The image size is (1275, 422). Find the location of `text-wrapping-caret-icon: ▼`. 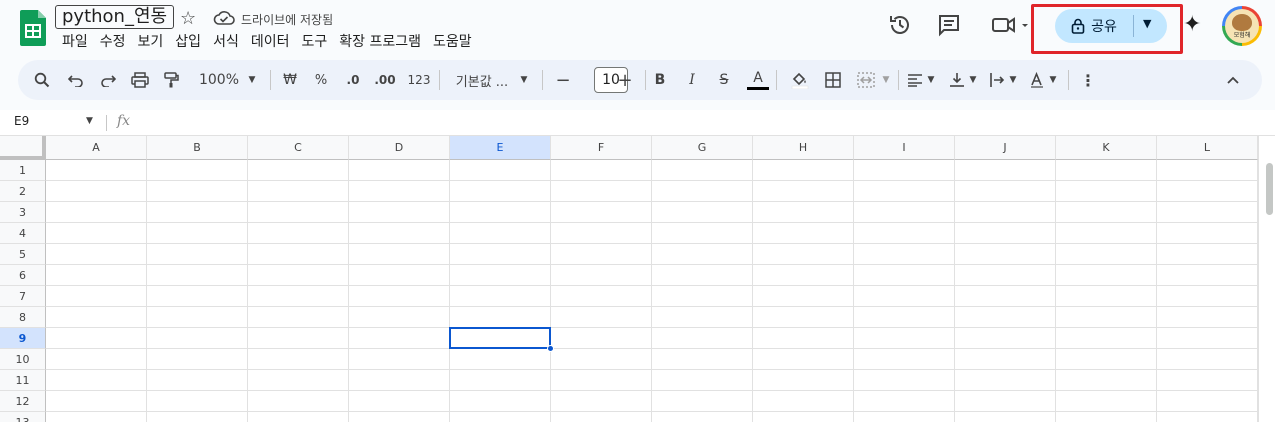

text-wrapping-caret-icon: ▼ is located at coordinates (1013, 80).